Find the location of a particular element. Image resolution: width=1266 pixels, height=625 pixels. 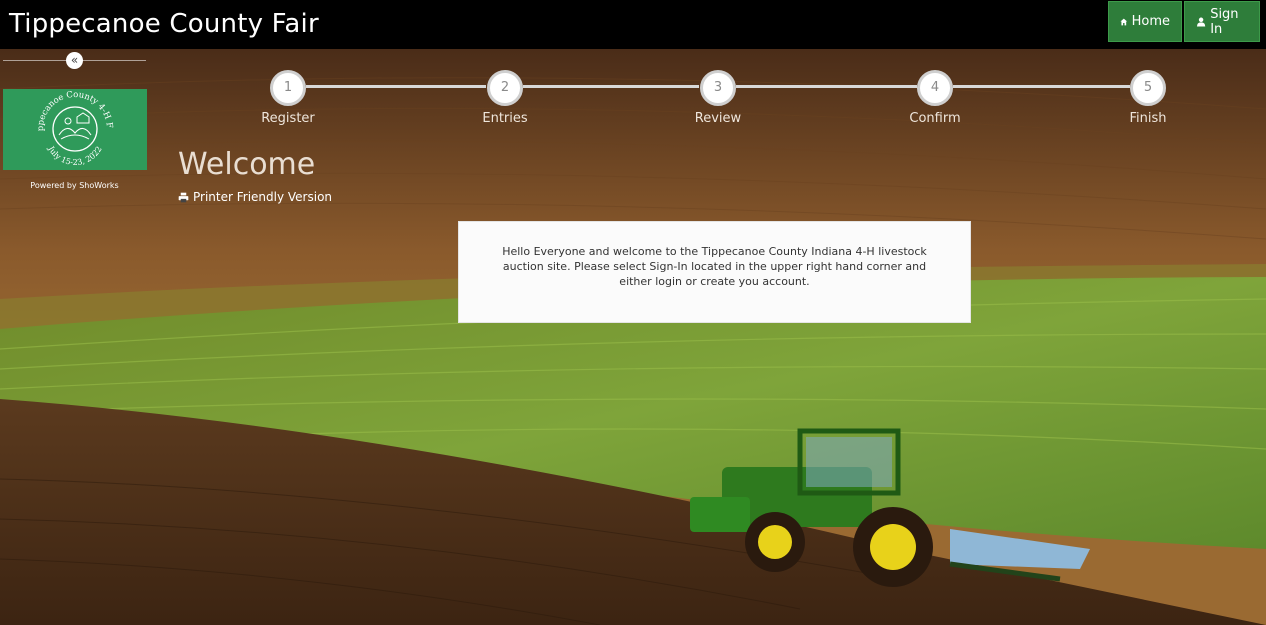

sign-in-button: Sign In is located at coordinates (1222, 21).